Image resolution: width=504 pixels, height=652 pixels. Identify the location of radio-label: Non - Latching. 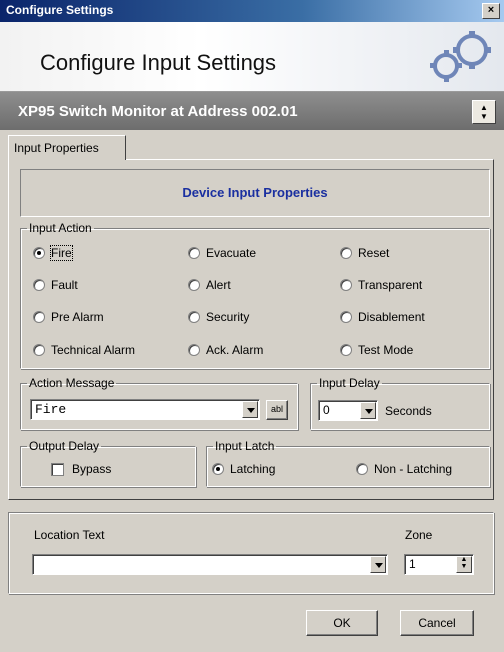
(413, 469).